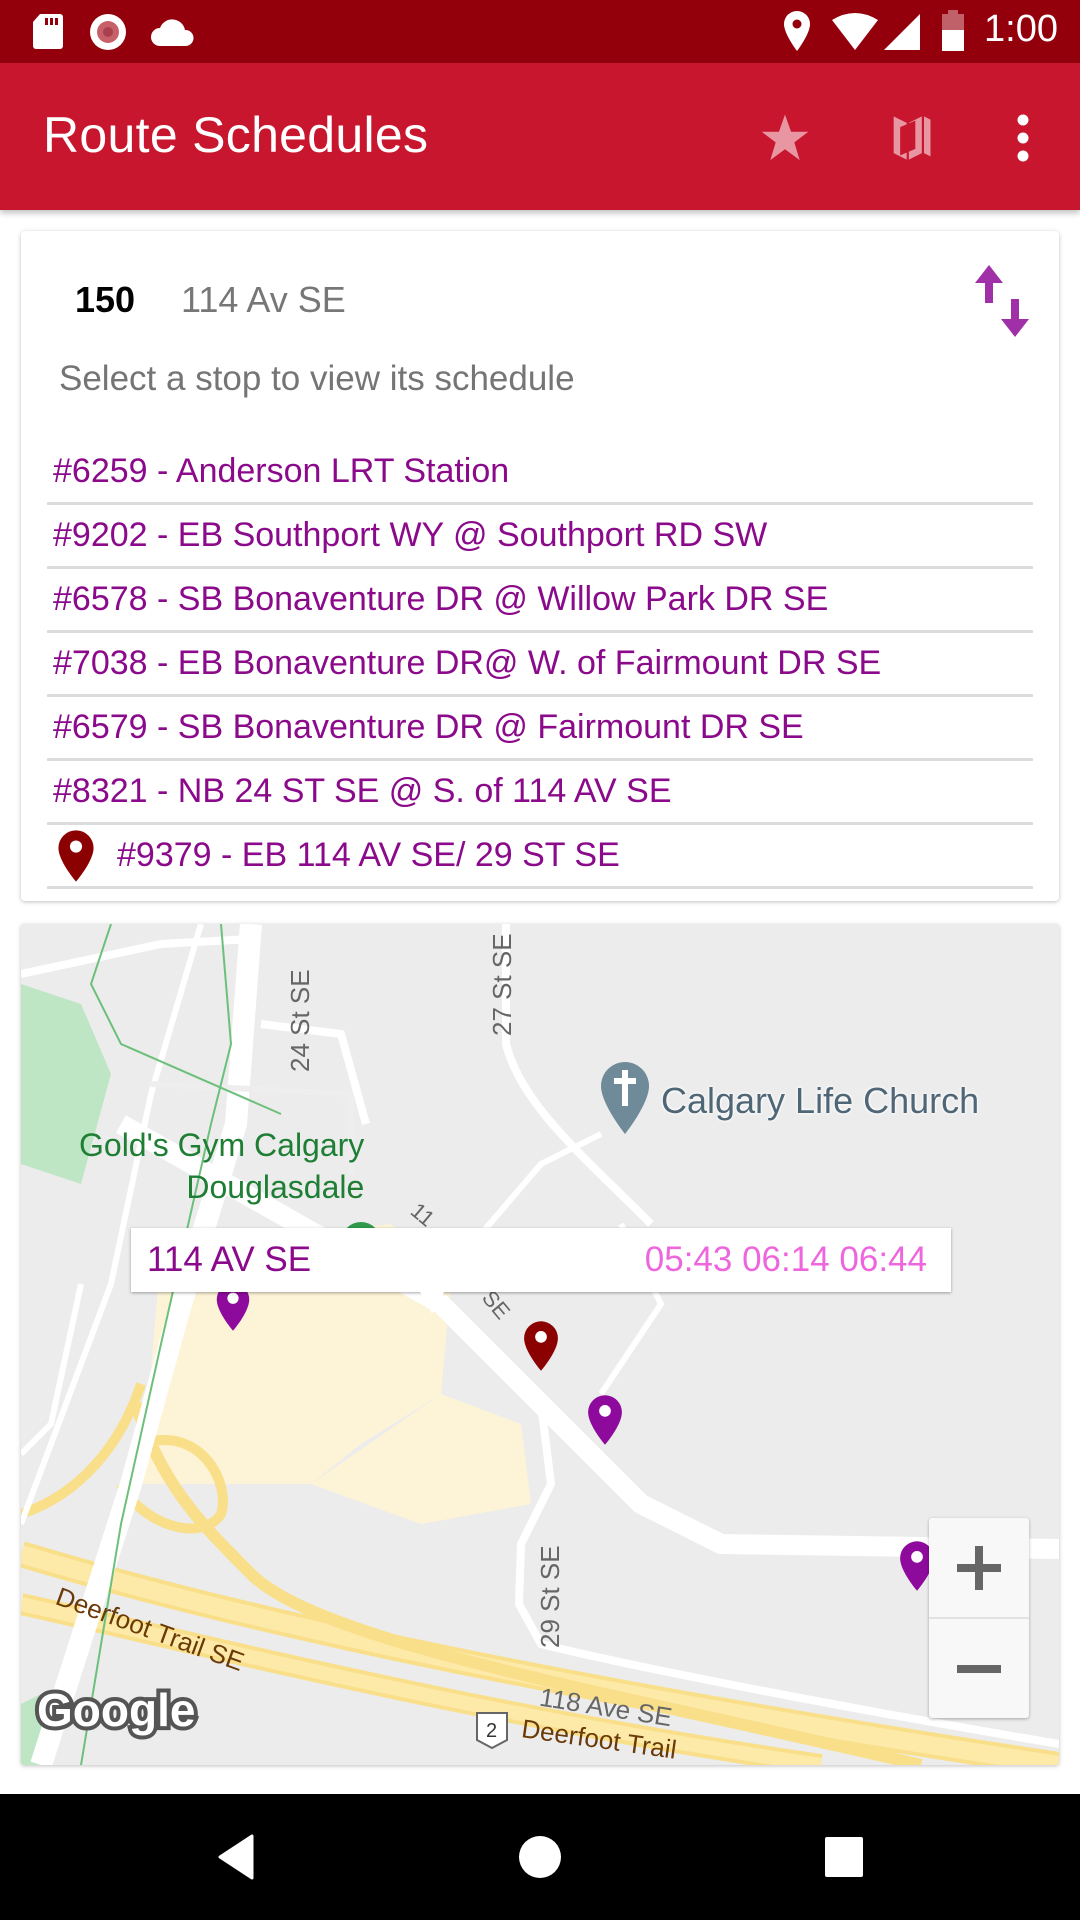 The width and height of the screenshot is (1080, 1920). I want to click on battery-icon, so click(953, 30).